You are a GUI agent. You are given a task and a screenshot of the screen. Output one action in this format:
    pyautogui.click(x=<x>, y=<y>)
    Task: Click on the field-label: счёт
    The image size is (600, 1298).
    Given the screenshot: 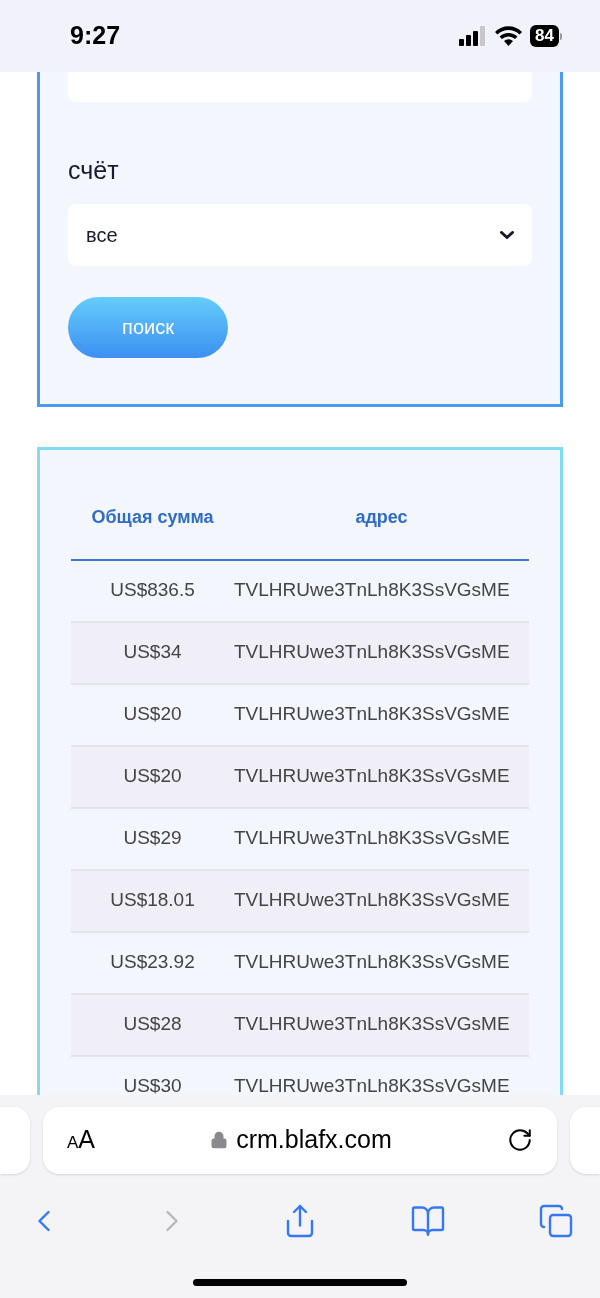 What is the action you would take?
    pyautogui.click(x=94, y=170)
    